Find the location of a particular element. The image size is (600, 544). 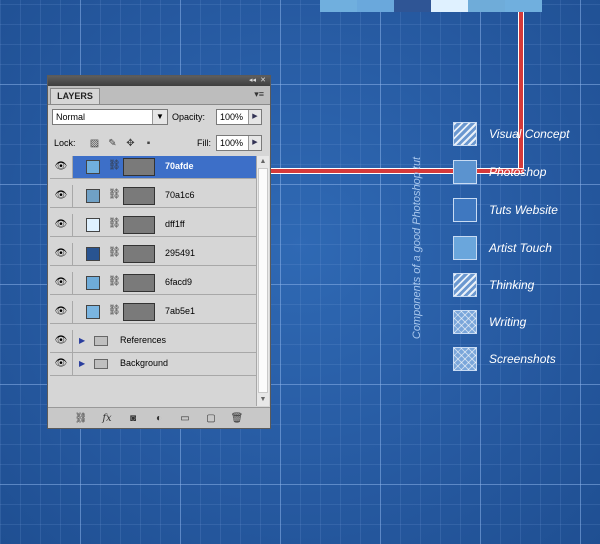

legend-label: Thinking is located at coordinates (512, 285).